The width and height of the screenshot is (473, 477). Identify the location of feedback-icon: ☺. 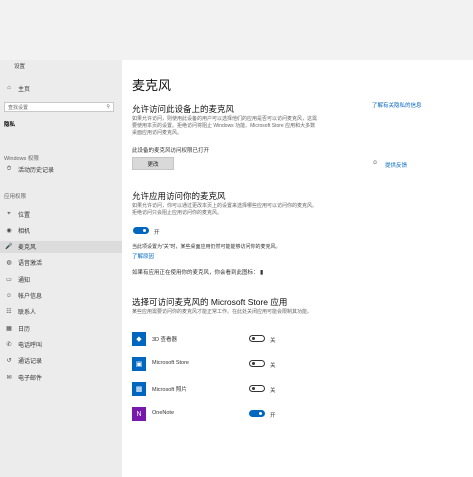
(375, 163).